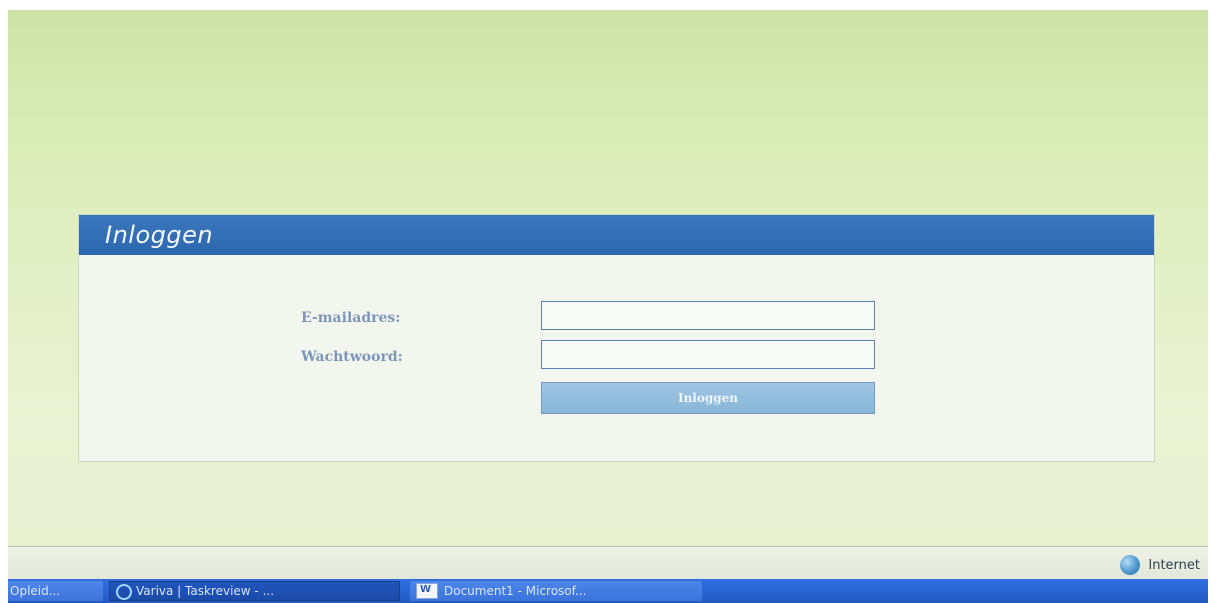 This screenshot has width=1216, height=603. What do you see at coordinates (708, 398) in the screenshot?
I see `login-button: Inloggen` at bounding box center [708, 398].